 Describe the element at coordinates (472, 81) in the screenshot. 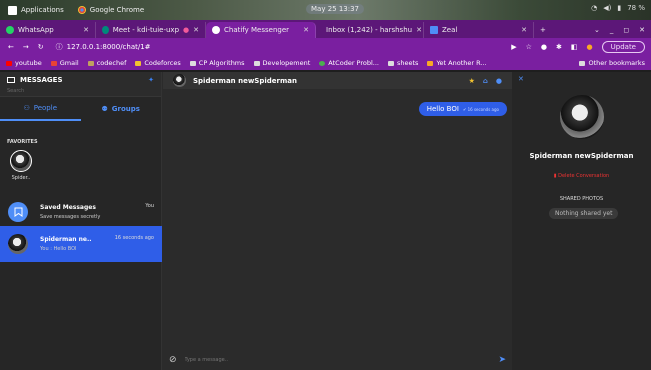

I see `star-icon: ★` at that location.